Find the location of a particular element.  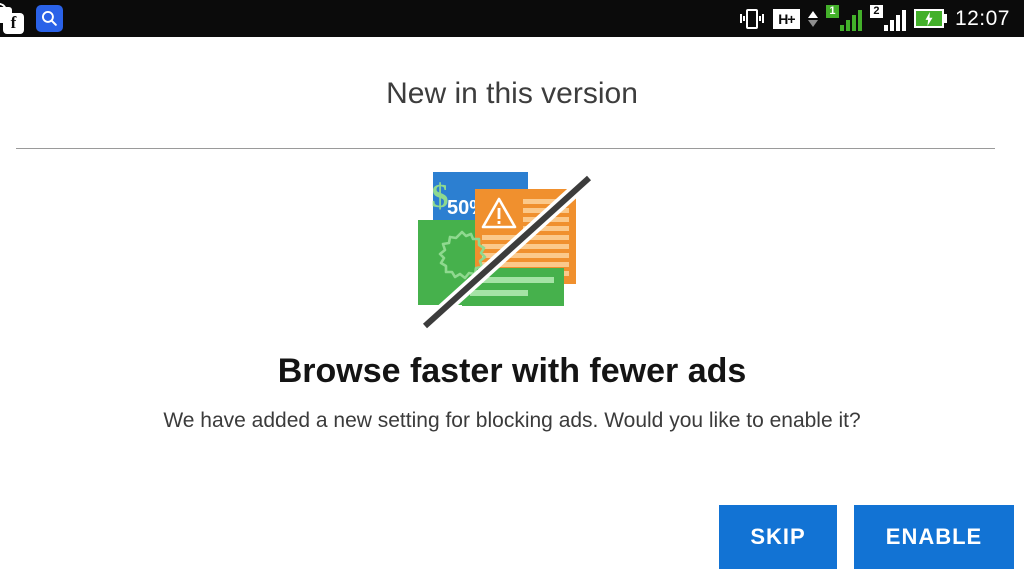

lightning-bolt-glyph is located at coordinates (929, 18).